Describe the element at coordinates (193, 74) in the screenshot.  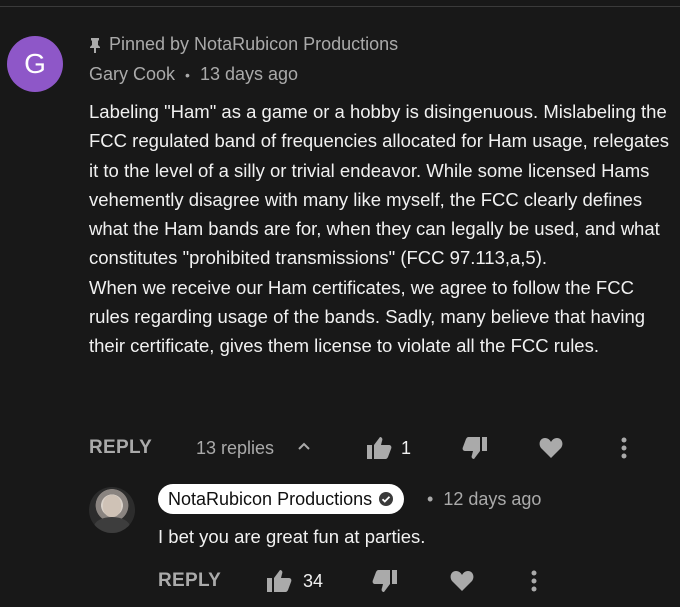
I see `comment-meta: Gary Cook • 13 days ago` at that location.